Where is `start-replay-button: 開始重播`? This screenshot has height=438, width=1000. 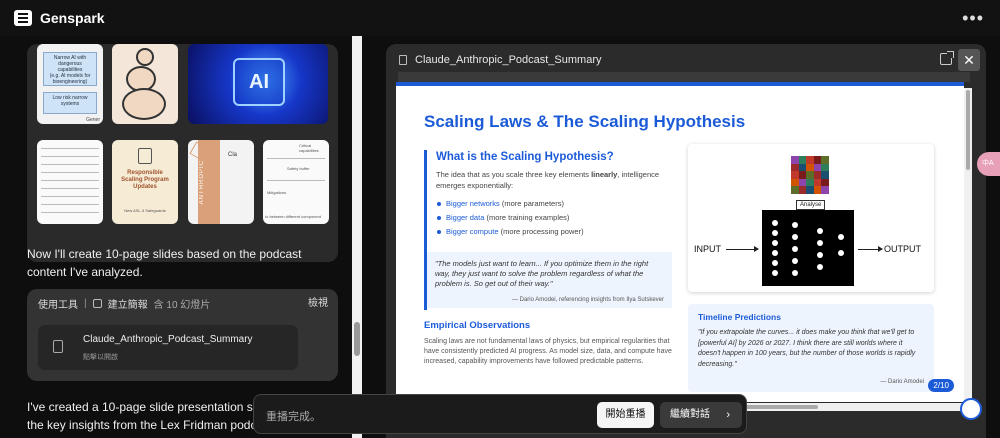 start-replay-button: 開始重播 is located at coordinates (625, 415).